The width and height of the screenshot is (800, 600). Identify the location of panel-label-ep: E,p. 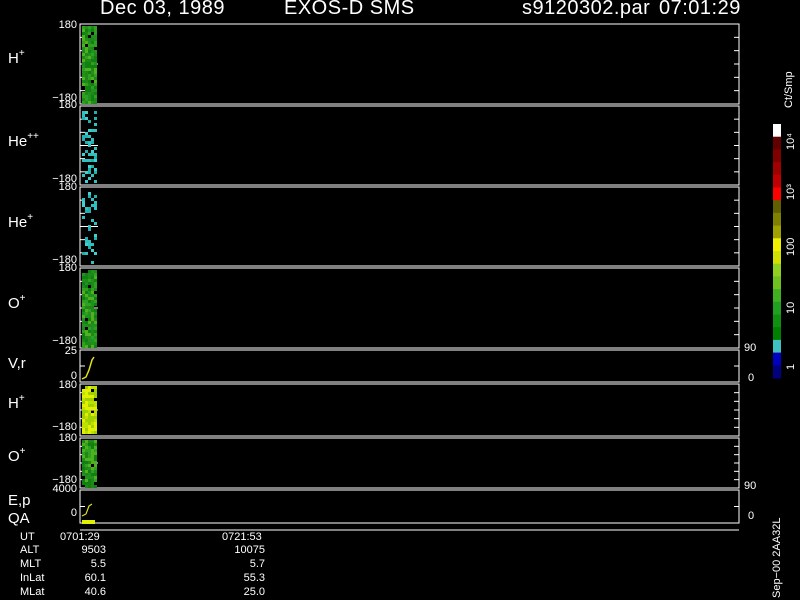
(19, 500).